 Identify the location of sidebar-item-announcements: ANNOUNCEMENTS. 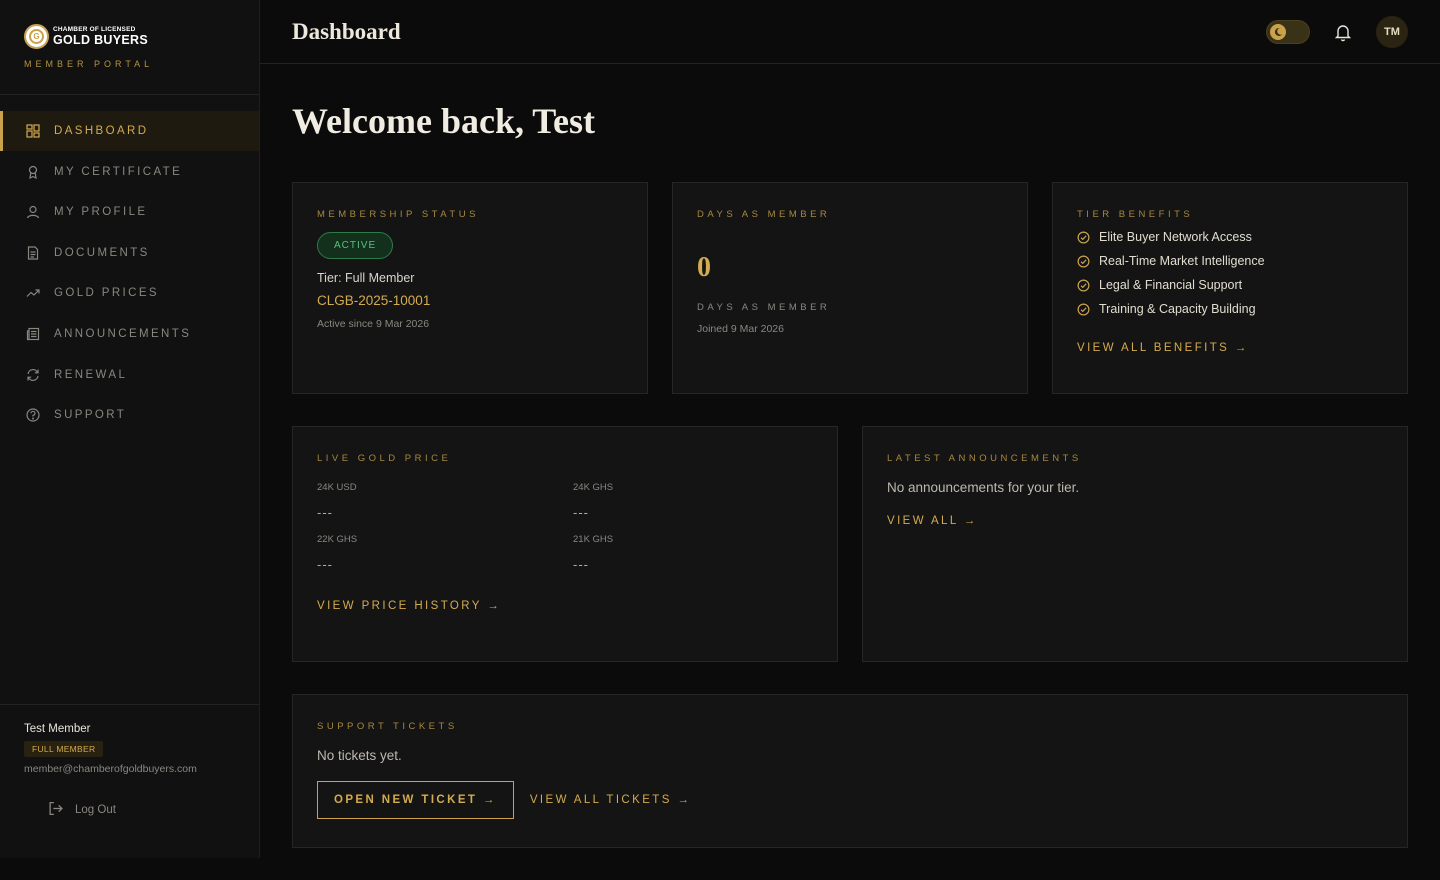
(129, 334).